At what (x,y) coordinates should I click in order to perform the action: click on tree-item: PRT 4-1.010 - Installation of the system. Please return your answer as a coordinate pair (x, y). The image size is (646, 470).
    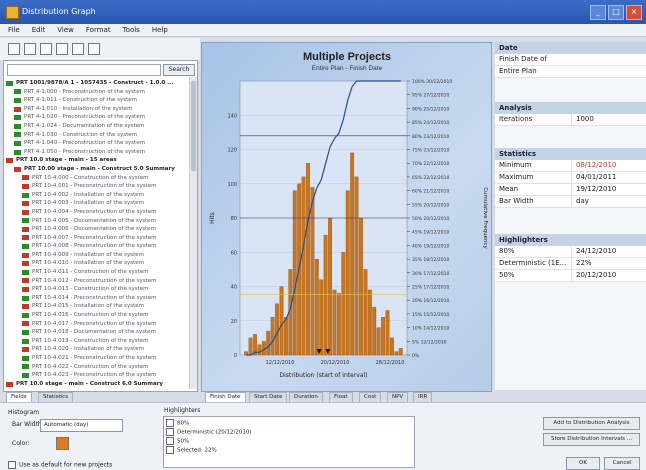
    Looking at the image, I should click on (96, 109).